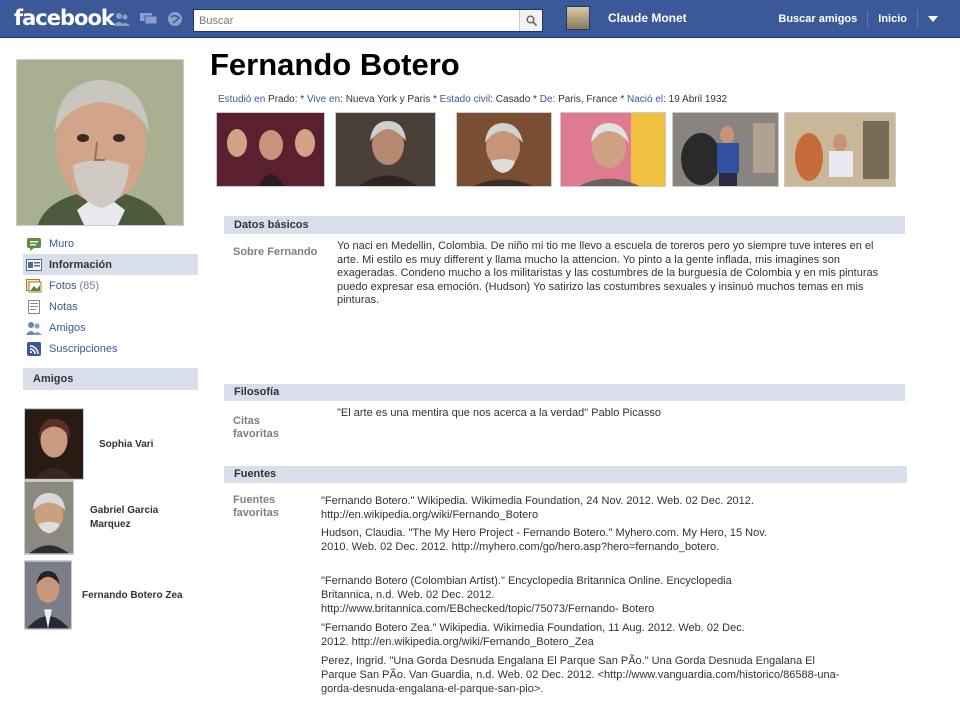 This screenshot has width=960, height=720. What do you see at coordinates (275, 252) in the screenshot?
I see `about-label: Sobre Fernando` at bounding box center [275, 252].